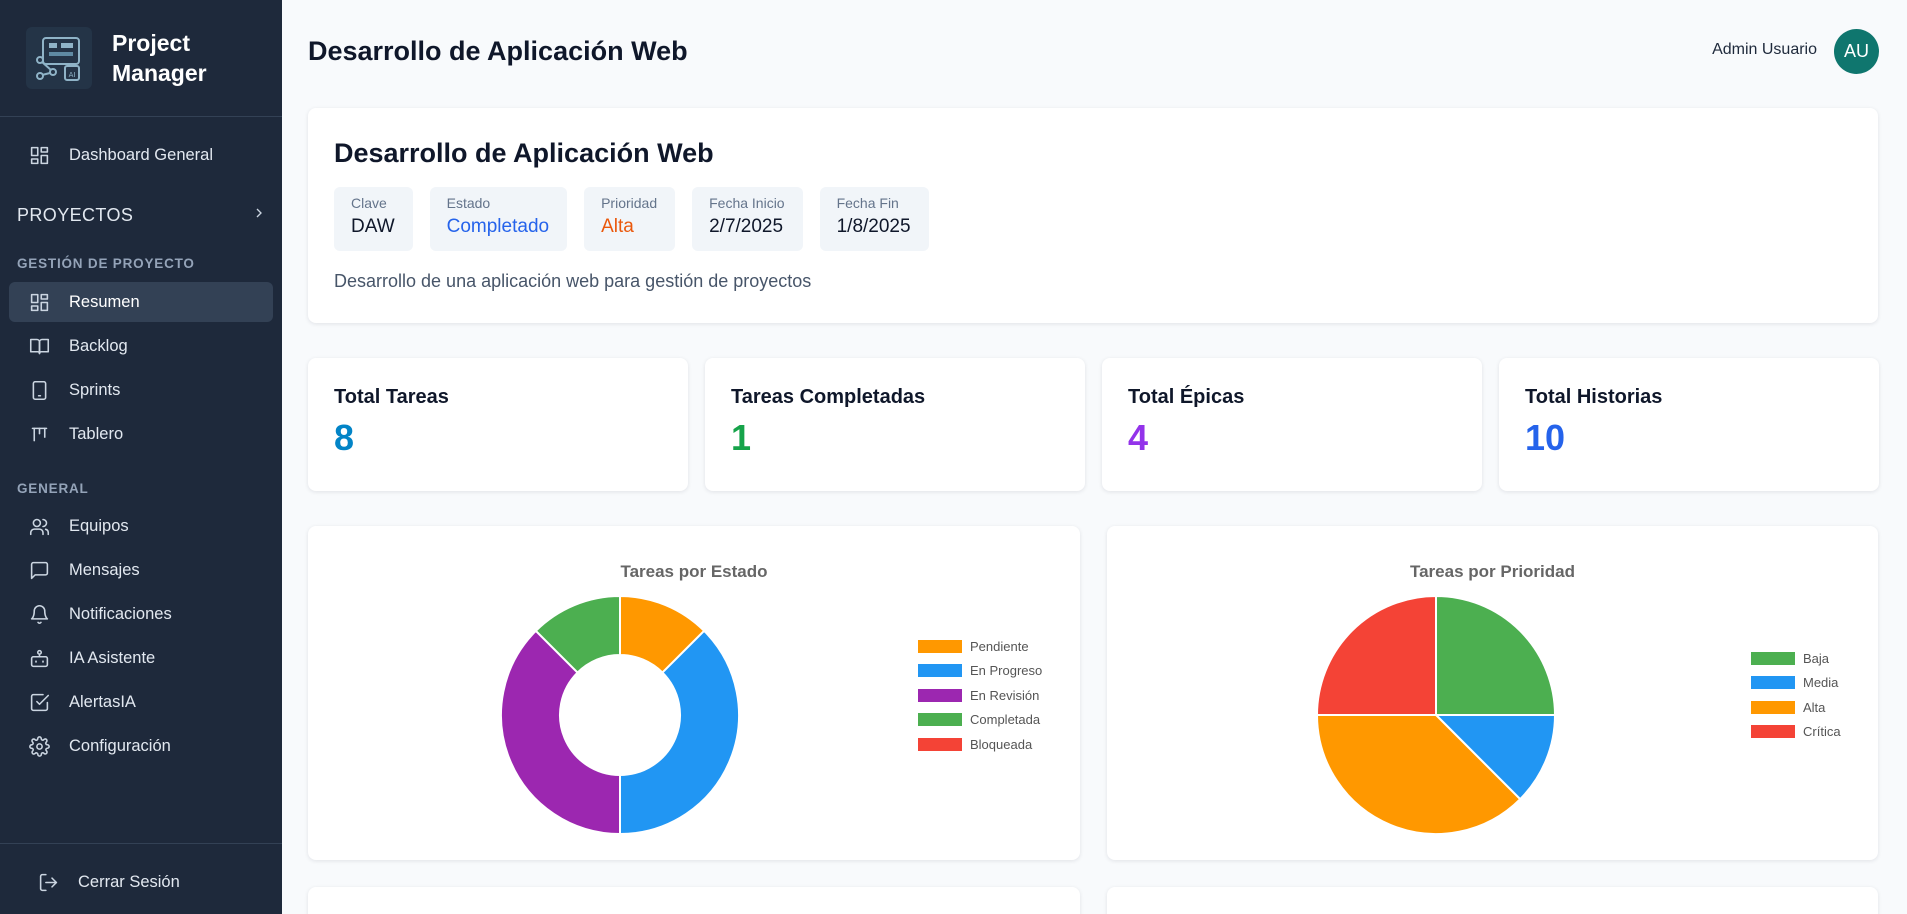 The image size is (1907, 914). Describe the element at coordinates (1138, 437) in the screenshot. I see `stat-value: 4` at that location.